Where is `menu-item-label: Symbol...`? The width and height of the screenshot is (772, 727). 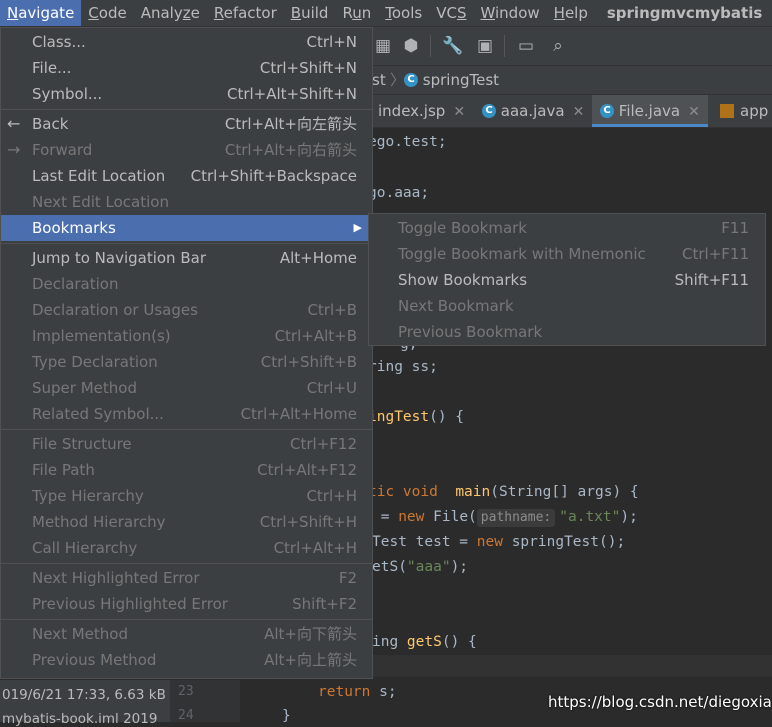
menu-item-label: Symbol... is located at coordinates (67, 94).